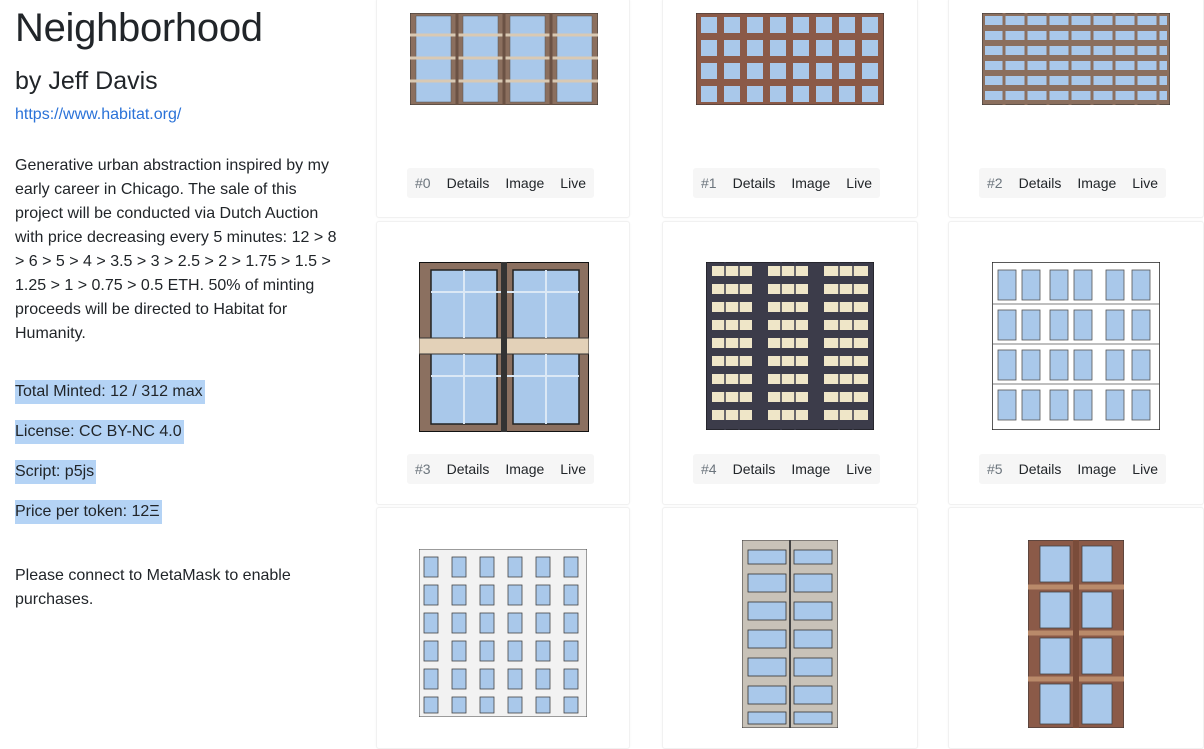 The width and height of the screenshot is (1204, 749). I want to click on project-title: Neighborhood, so click(139, 28).